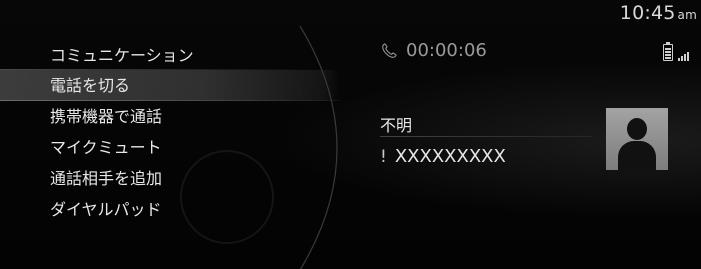  What do you see at coordinates (170, 209) in the screenshot?
I see `menu-item-dial-pad: ダイヤルパッド` at bounding box center [170, 209].